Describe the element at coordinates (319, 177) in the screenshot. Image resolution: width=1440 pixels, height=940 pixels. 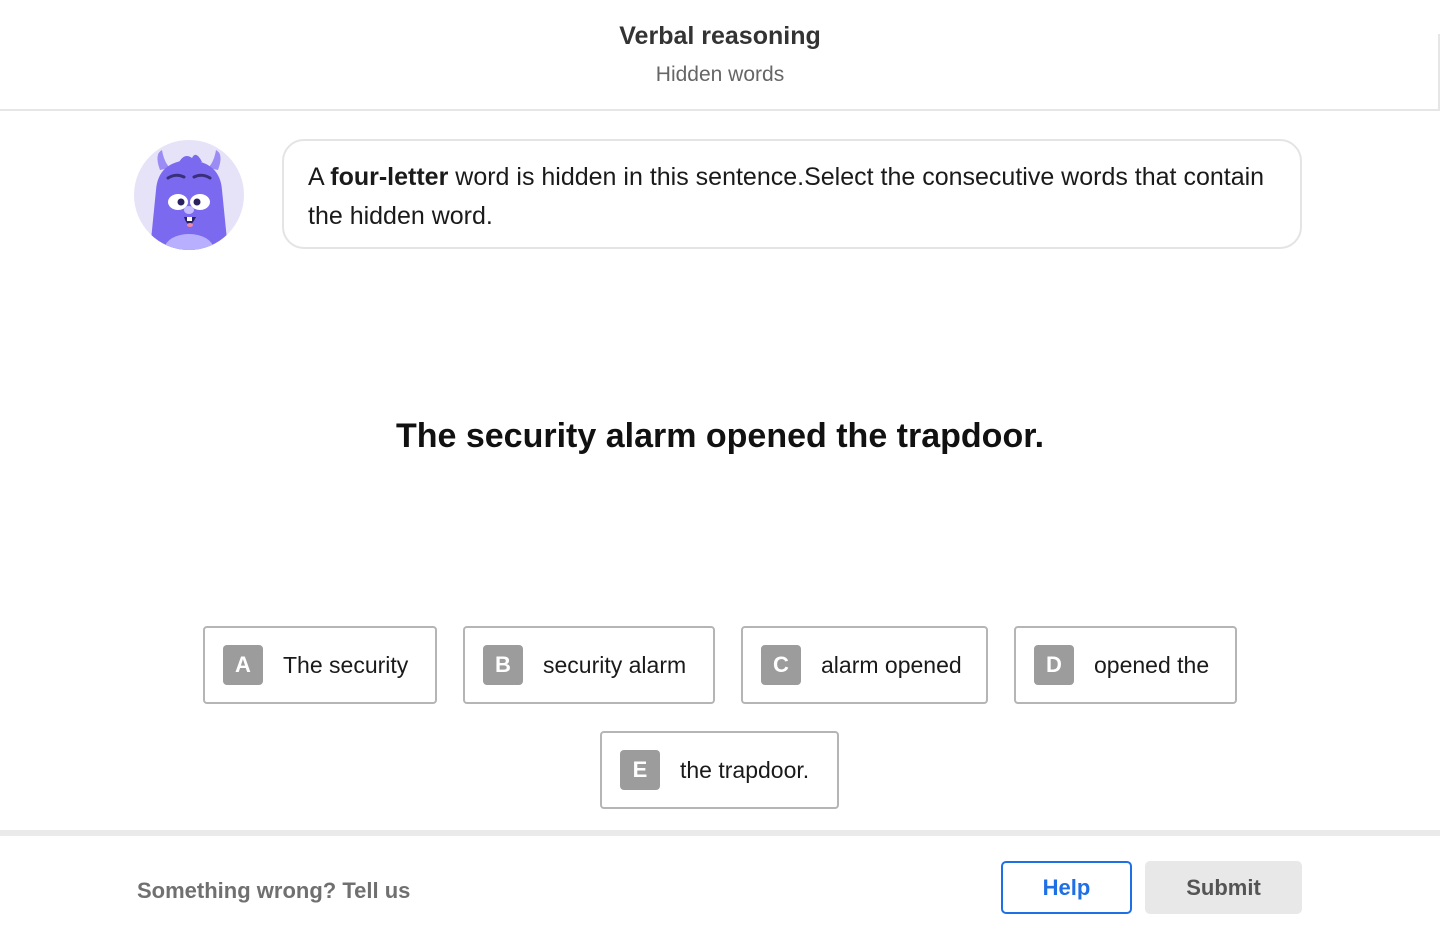
I see `instruction-prefix: A` at that location.